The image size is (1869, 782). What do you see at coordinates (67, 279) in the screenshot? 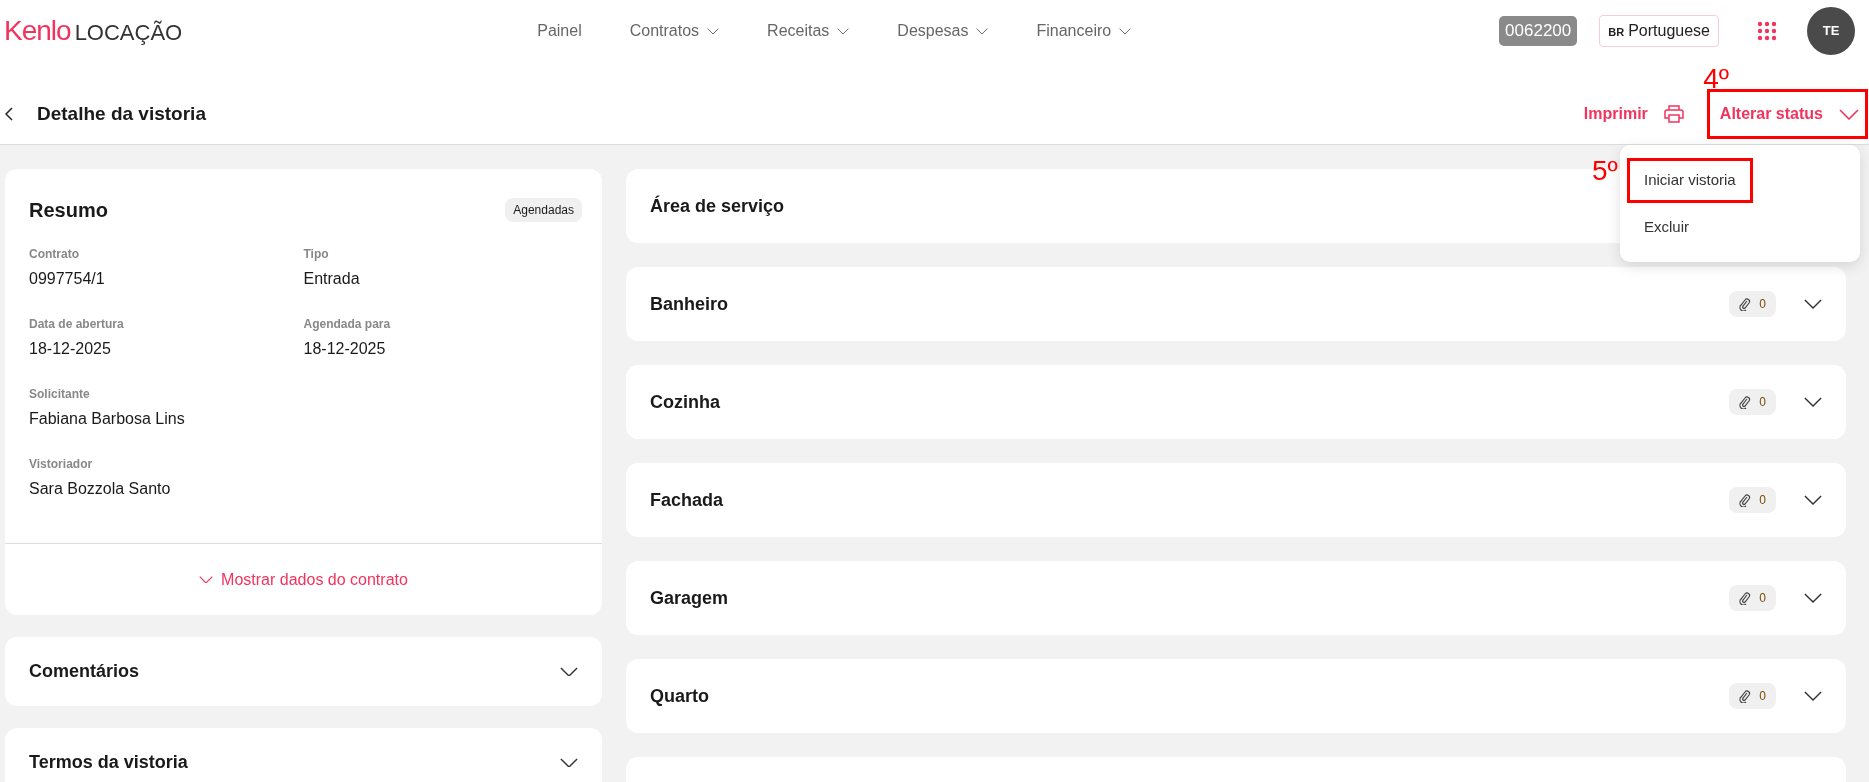
I see `field-value: 0997754/1` at bounding box center [67, 279].